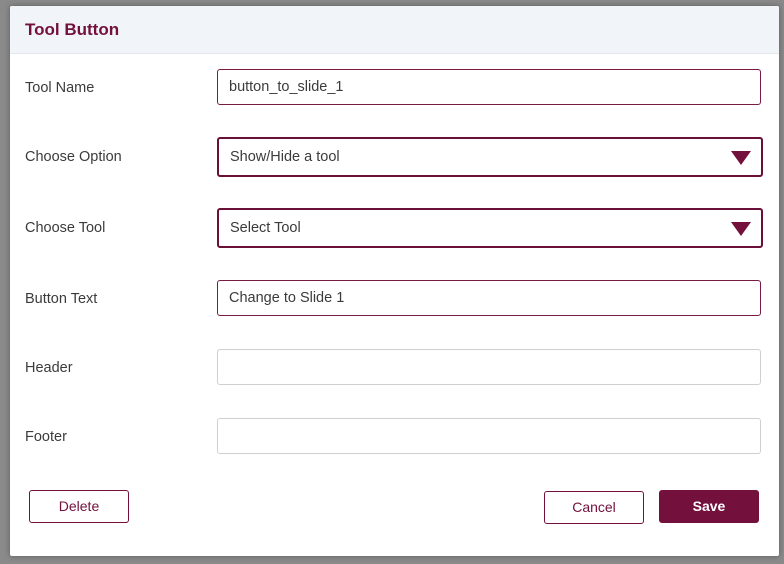 This screenshot has width=784, height=564. Describe the element at coordinates (490, 157) in the screenshot. I see `choose-option-select: Show/Hide a tool` at that location.